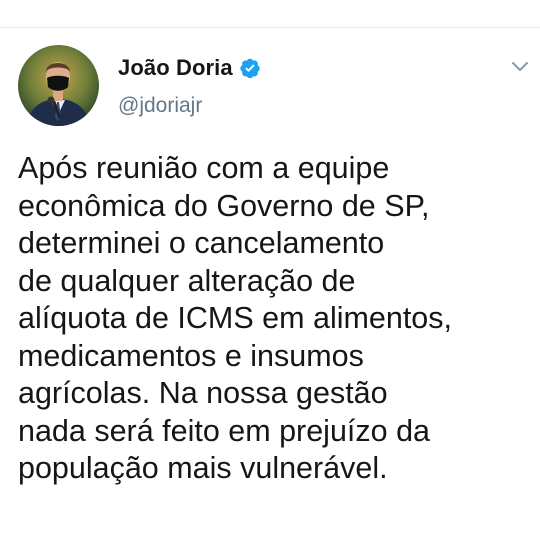 The height and width of the screenshot is (540, 540). What do you see at coordinates (520, 66) in the screenshot?
I see `chevron-down-icon` at bounding box center [520, 66].